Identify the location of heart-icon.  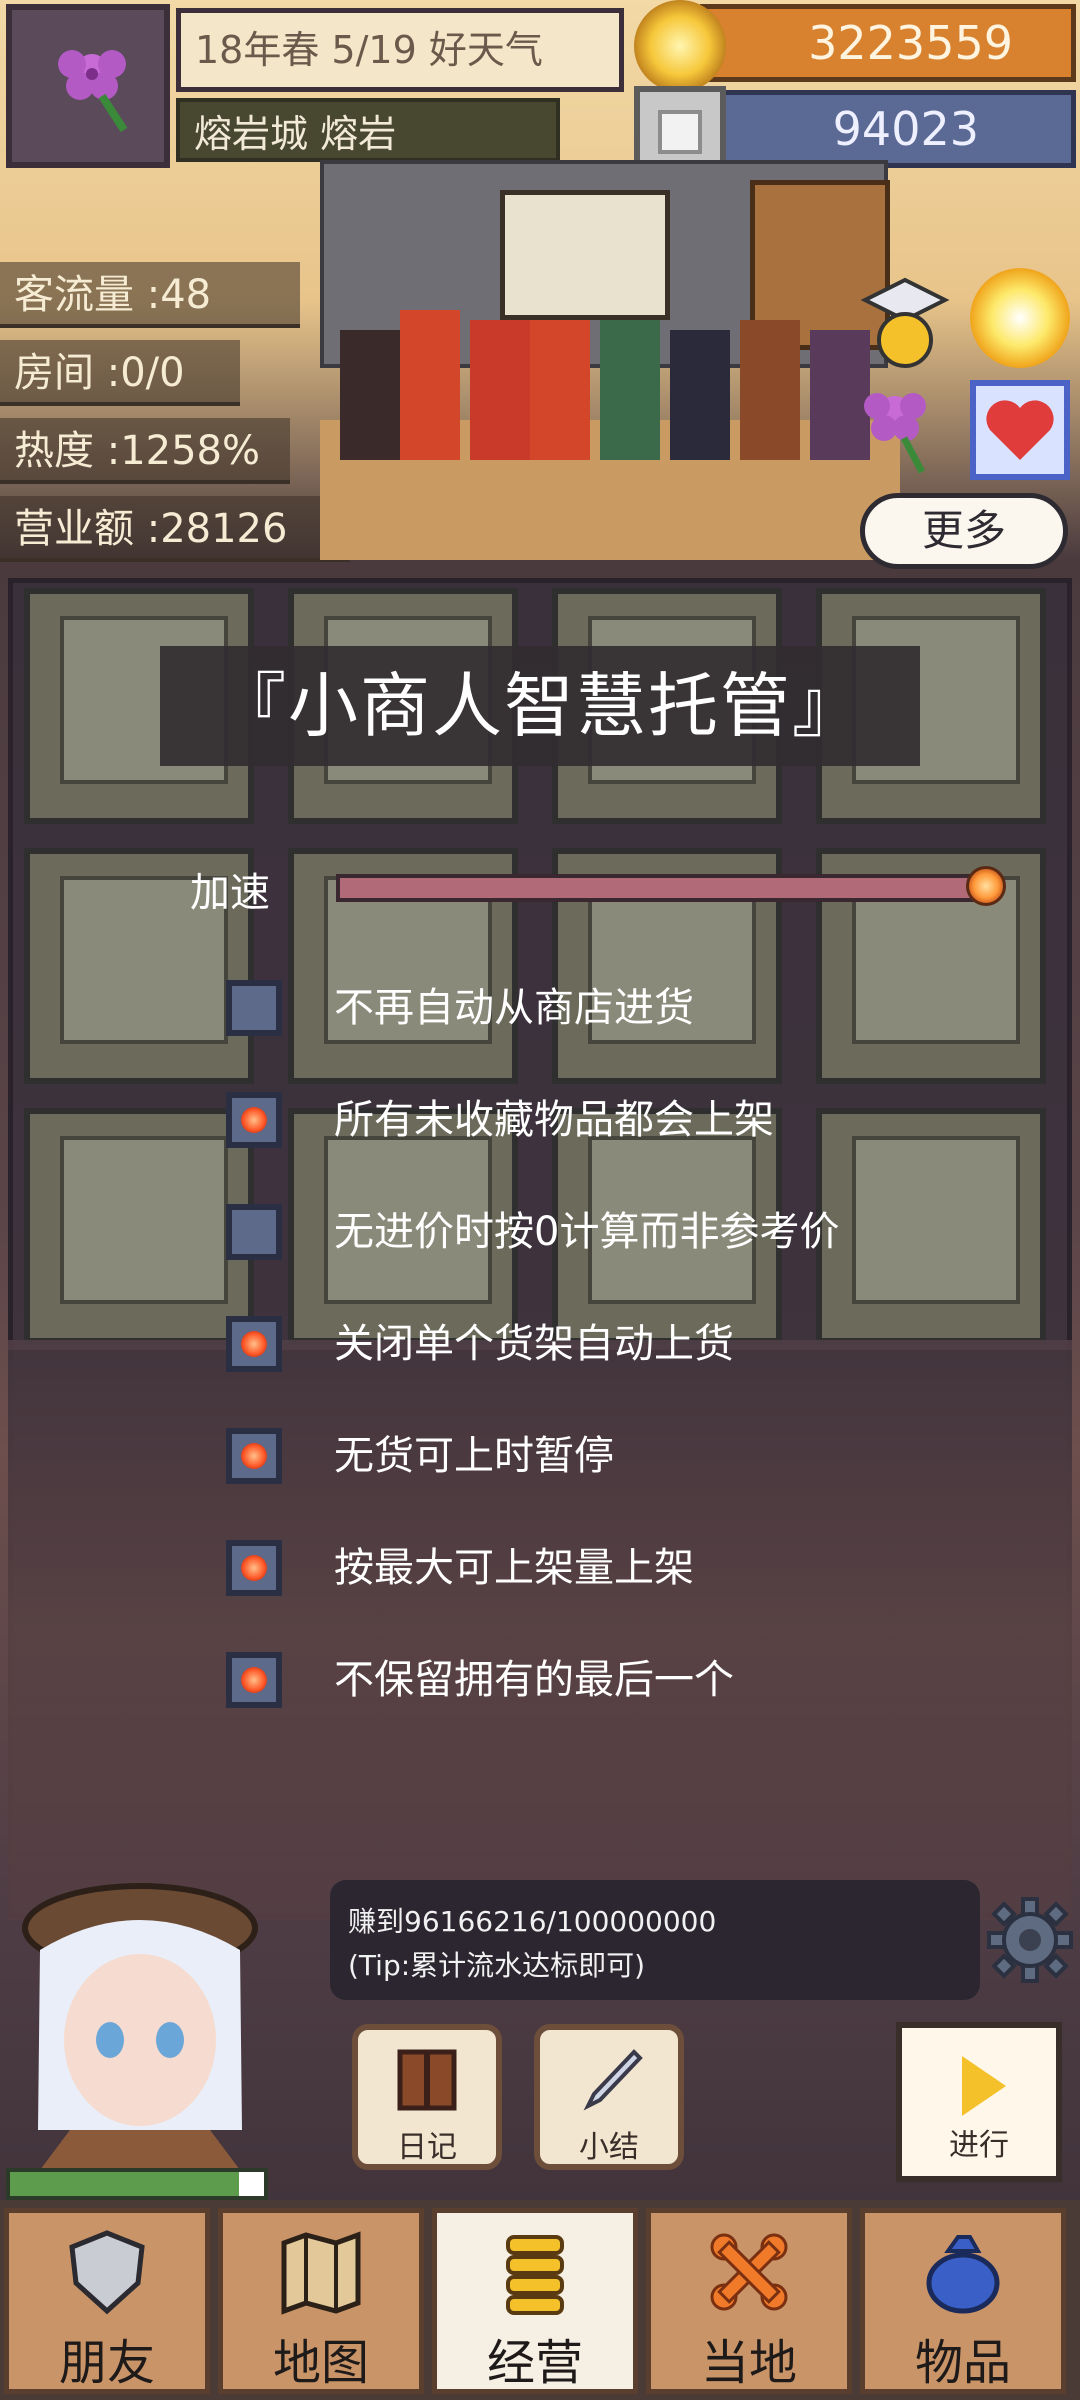
(1020, 430).